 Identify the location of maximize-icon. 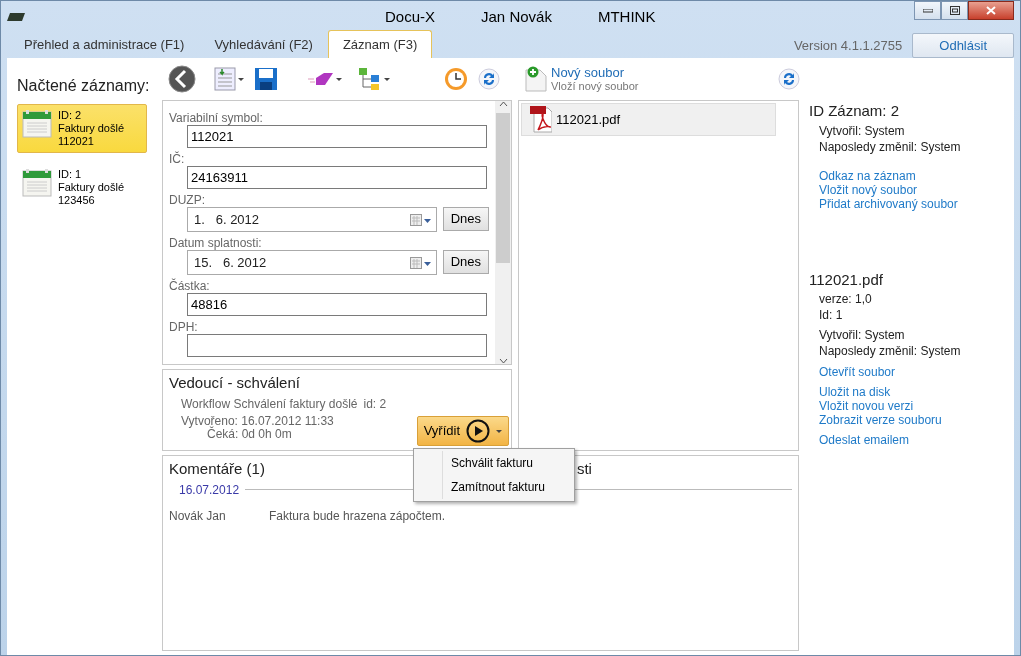
(954, 10).